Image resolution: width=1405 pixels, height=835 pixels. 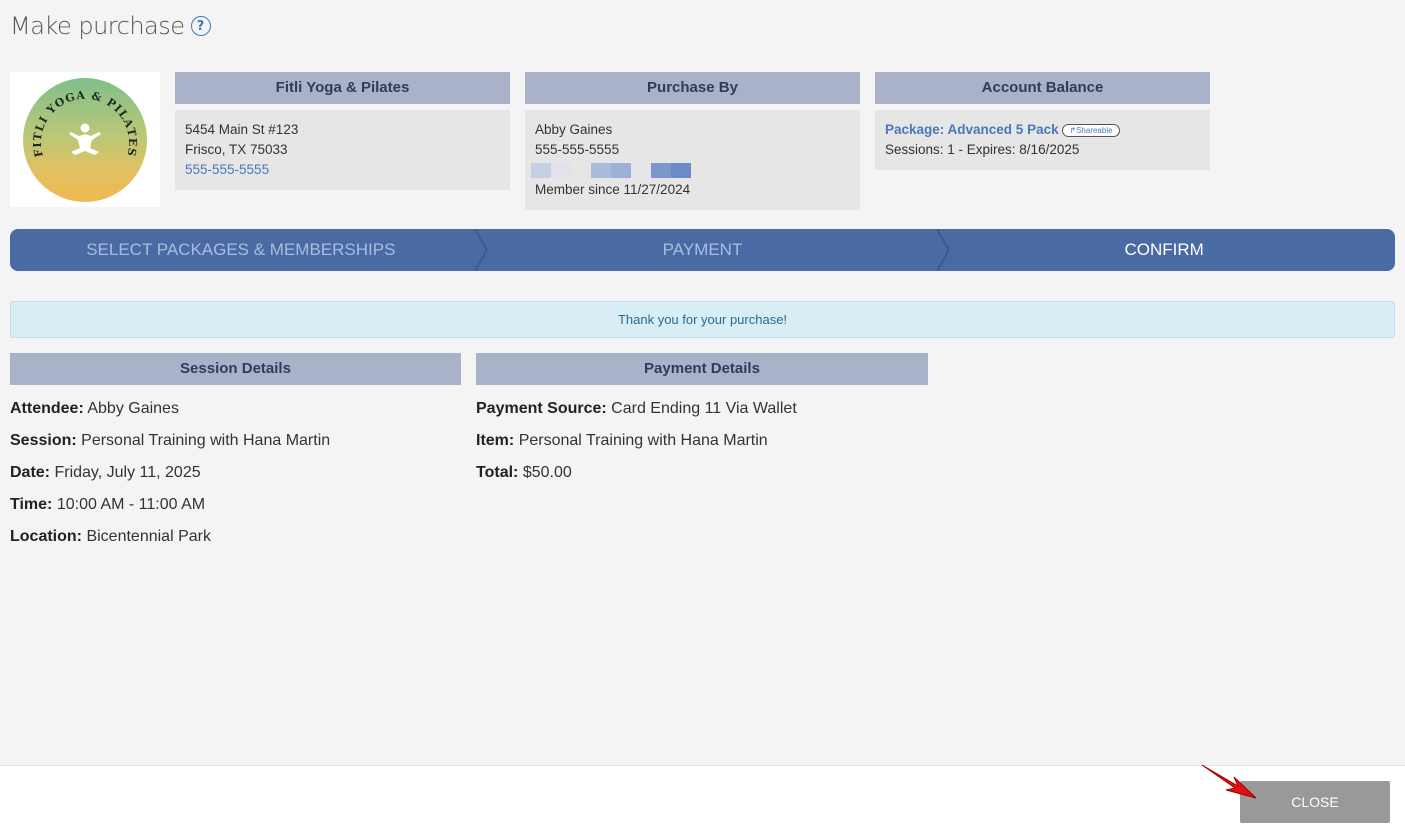 What do you see at coordinates (972, 129) in the screenshot?
I see `package-link: Package: Advanced 5 Pack` at bounding box center [972, 129].